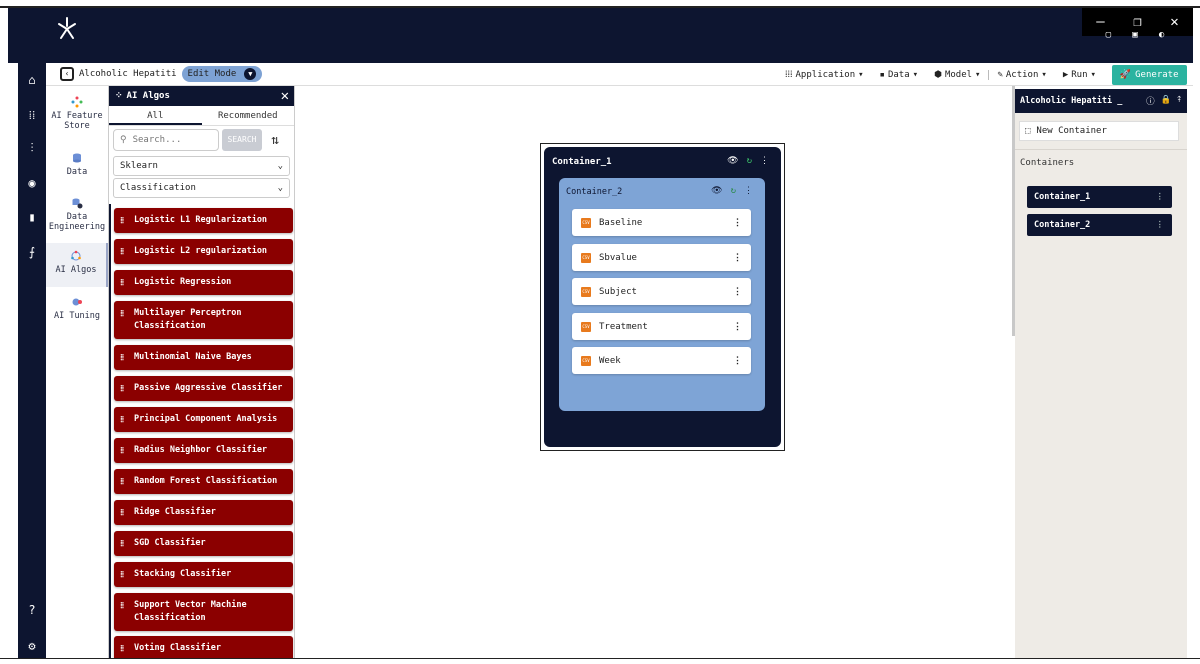 Image resolution: width=1200 pixels, height=664 pixels. I want to click on algo-item: ⁞⁞ Principal Component Analysis, so click(203, 419).